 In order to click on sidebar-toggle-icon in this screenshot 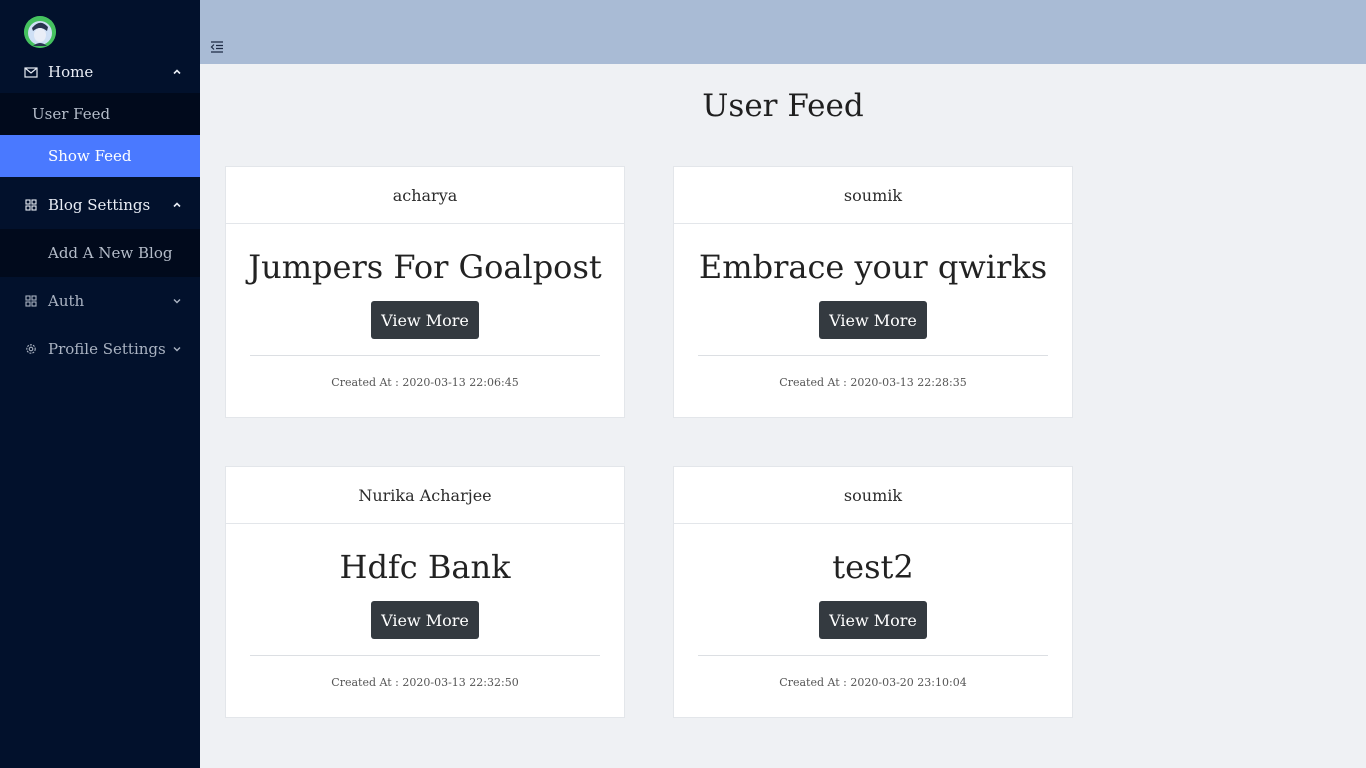, I will do `click(217, 45)`.